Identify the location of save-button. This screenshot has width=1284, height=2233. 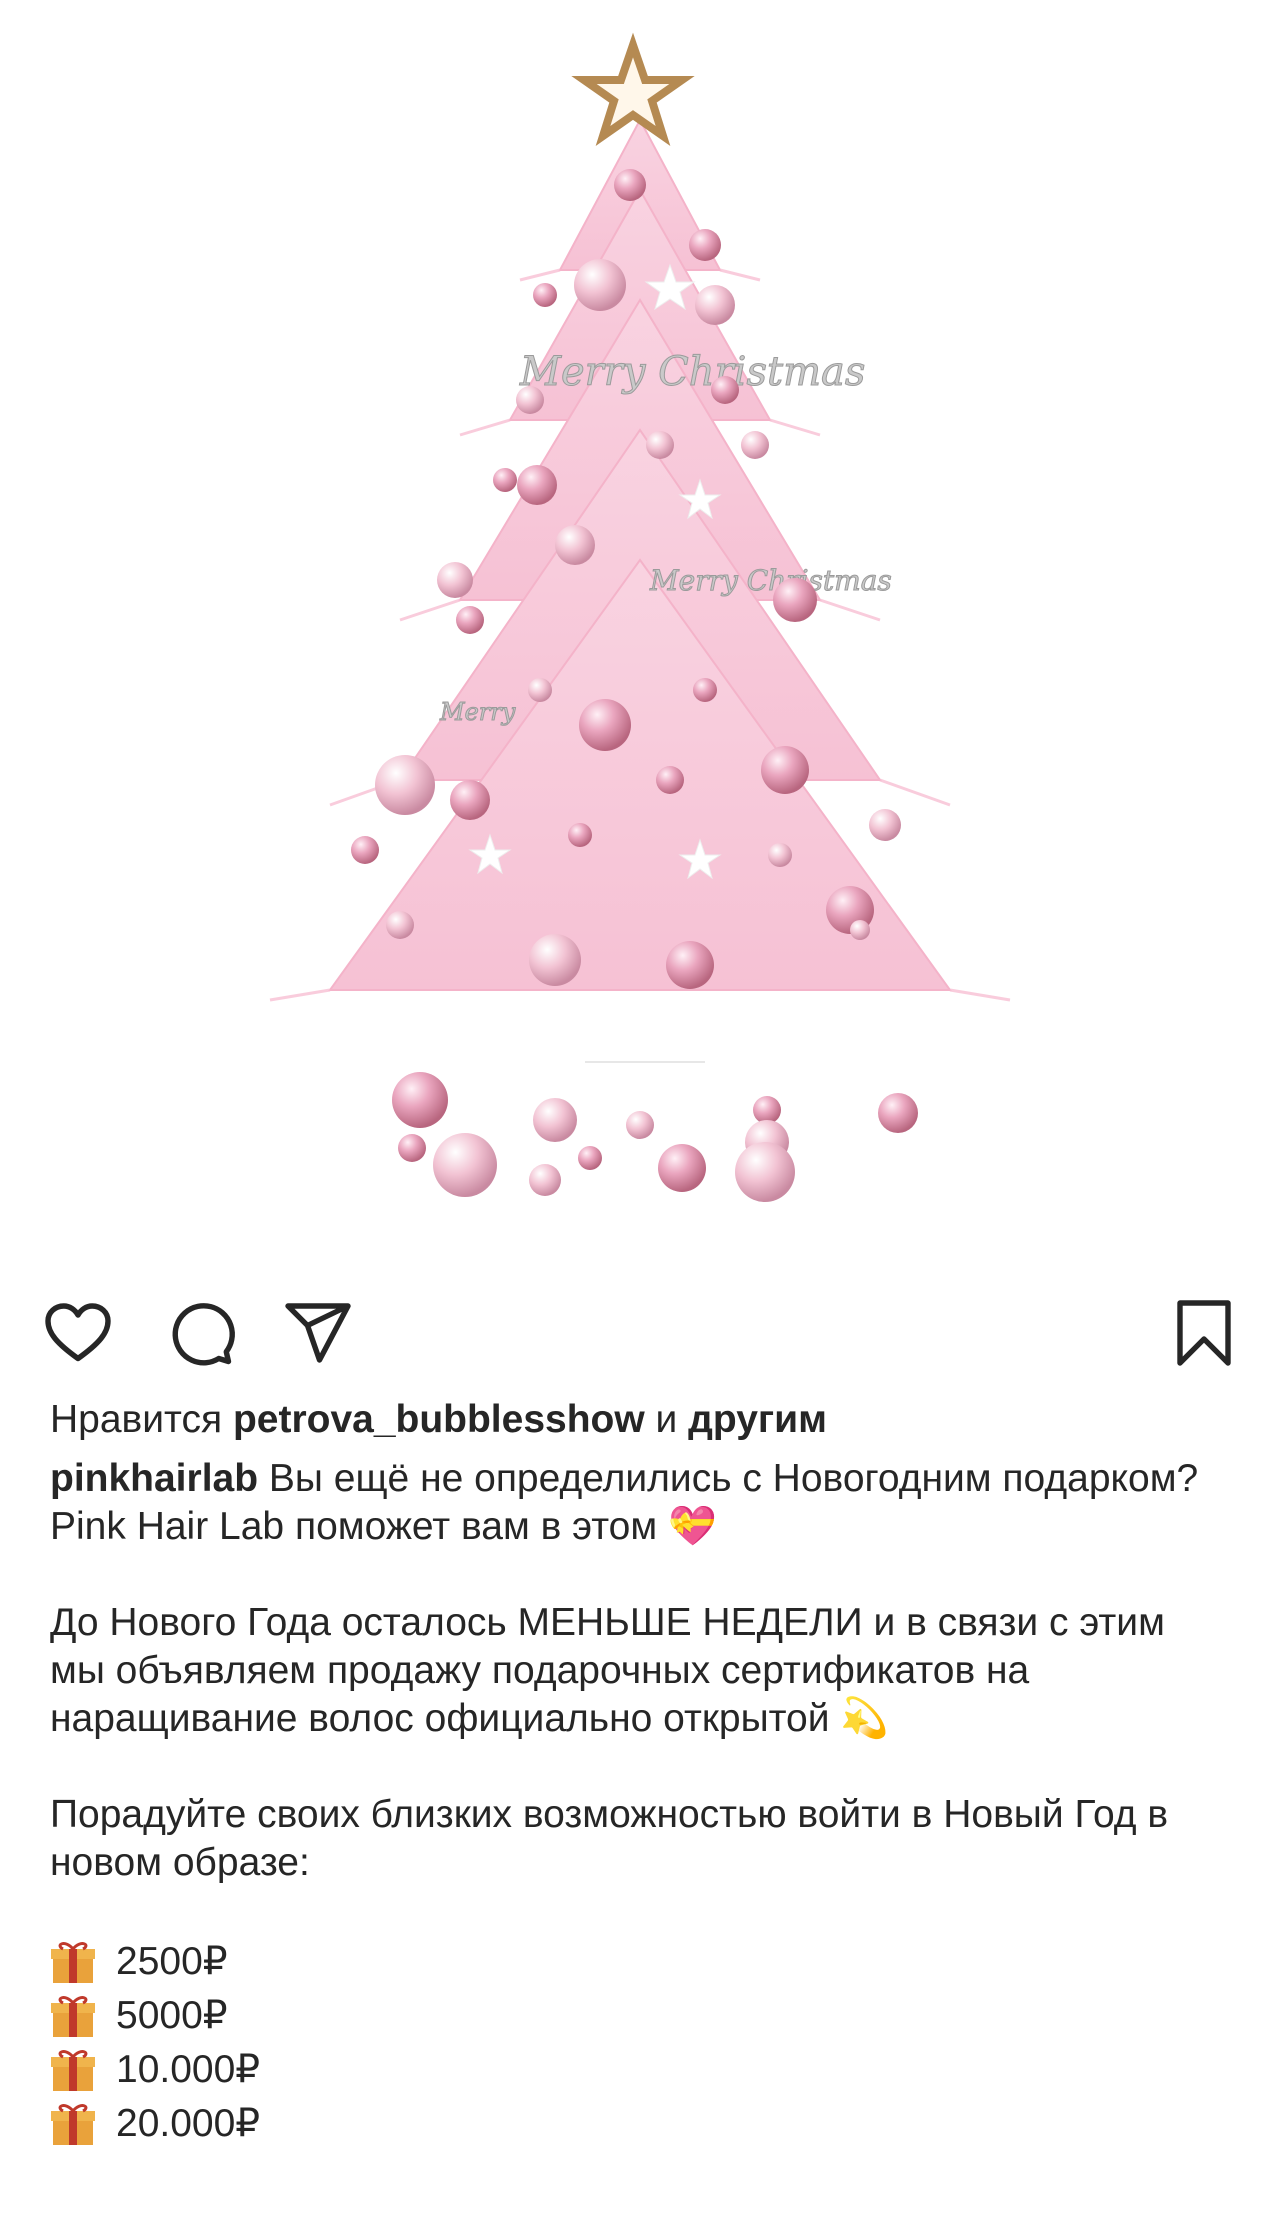
(1204, 1333).